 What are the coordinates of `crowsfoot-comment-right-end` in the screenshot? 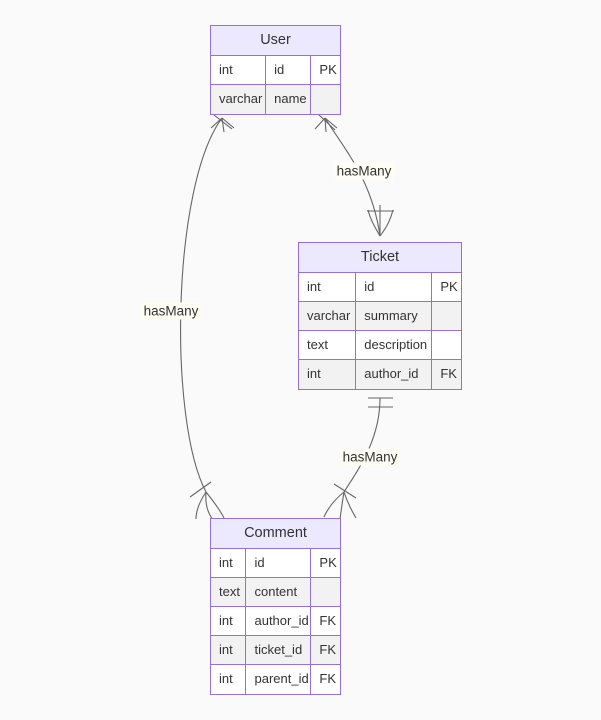 It's located at (340, 501).